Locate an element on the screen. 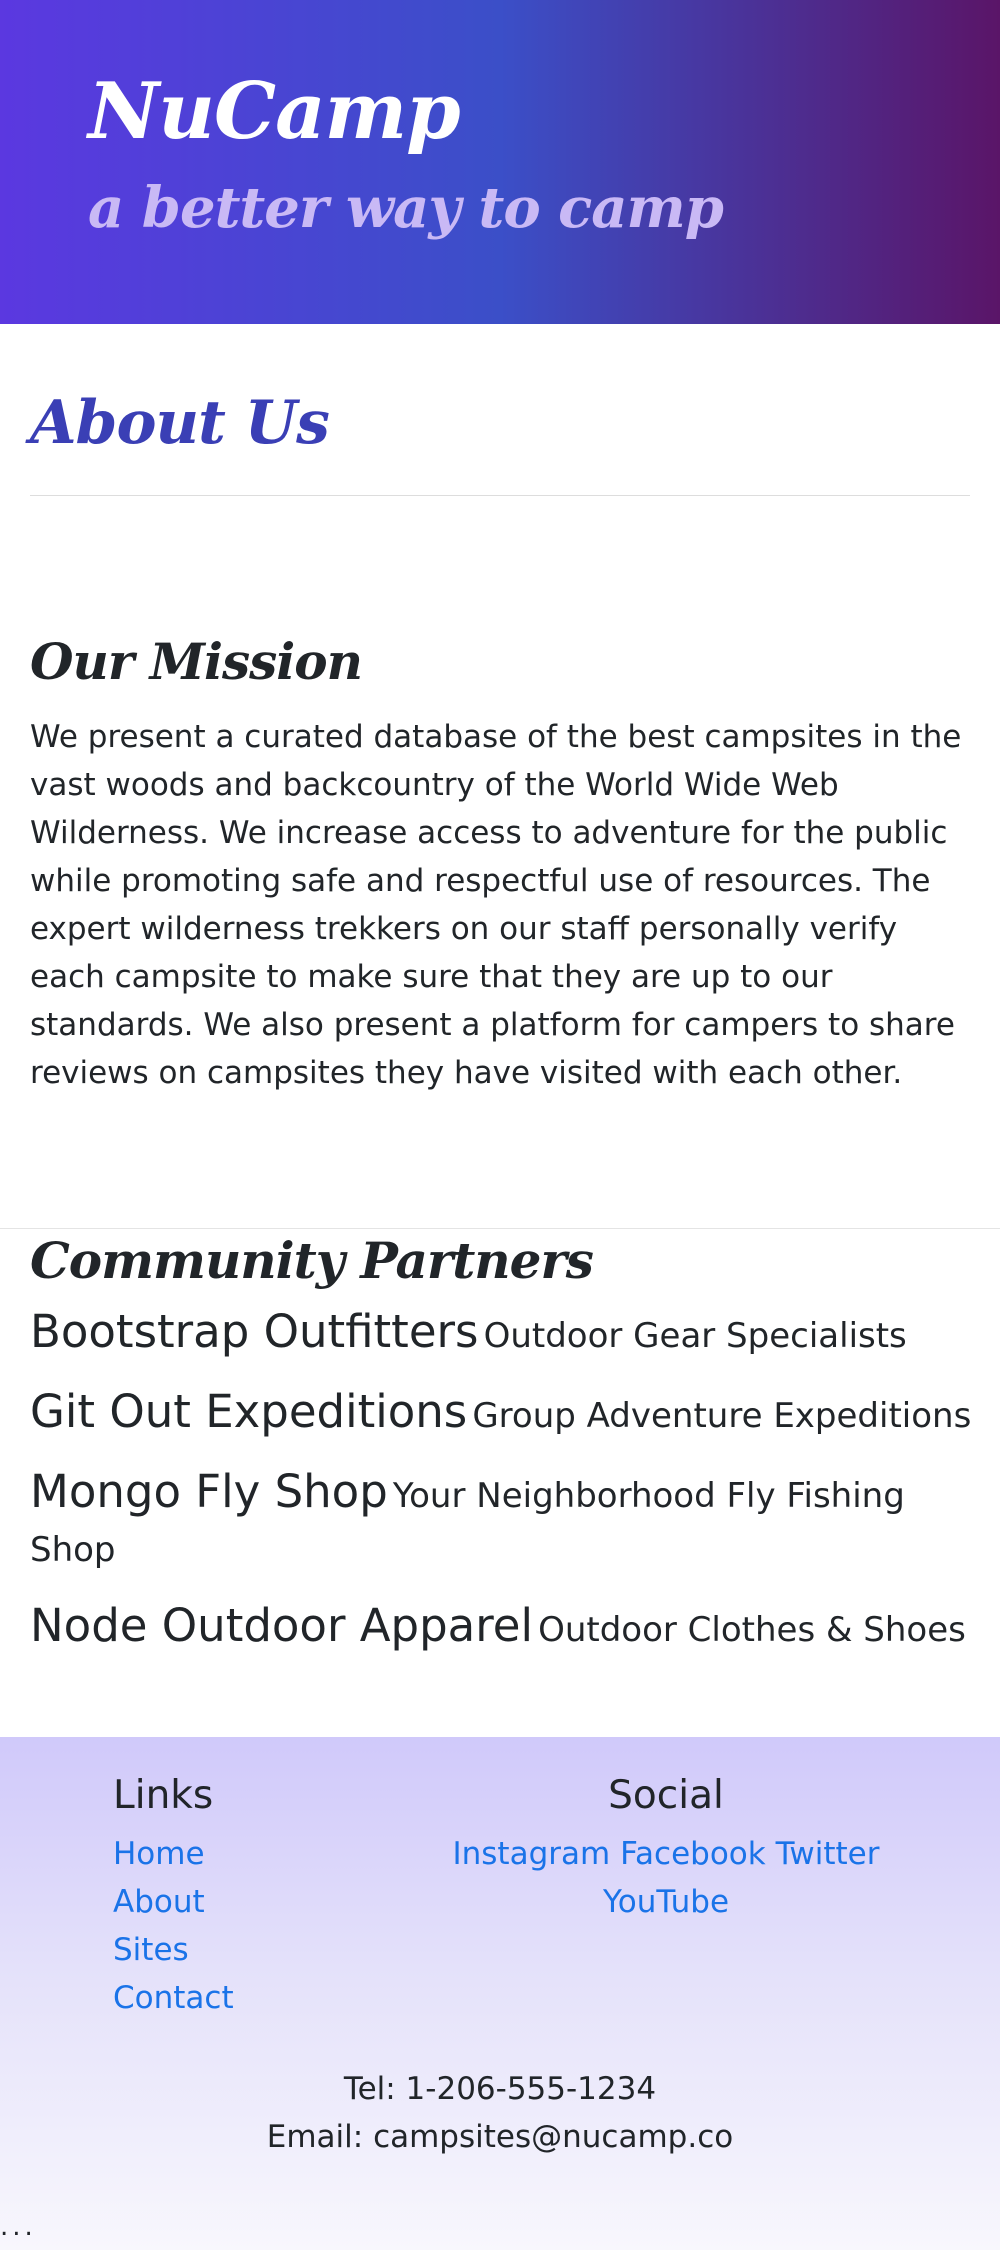 The width and height of the screenshot is (1000, 2250). footer-link-sites: Sites is located at coordinates (173, 1950).